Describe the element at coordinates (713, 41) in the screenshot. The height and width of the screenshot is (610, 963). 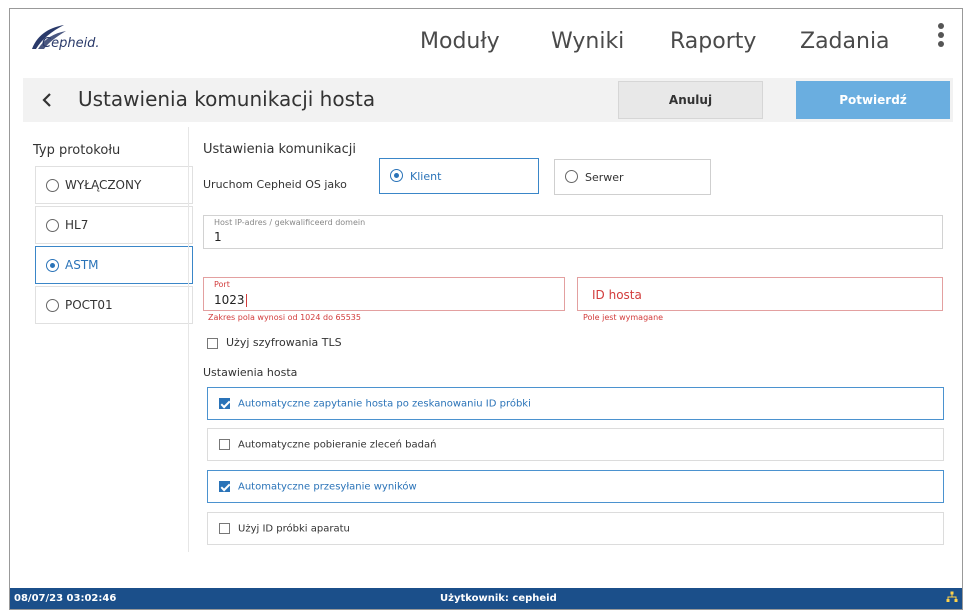
I see `nav-raporty: Raporty` at that location.